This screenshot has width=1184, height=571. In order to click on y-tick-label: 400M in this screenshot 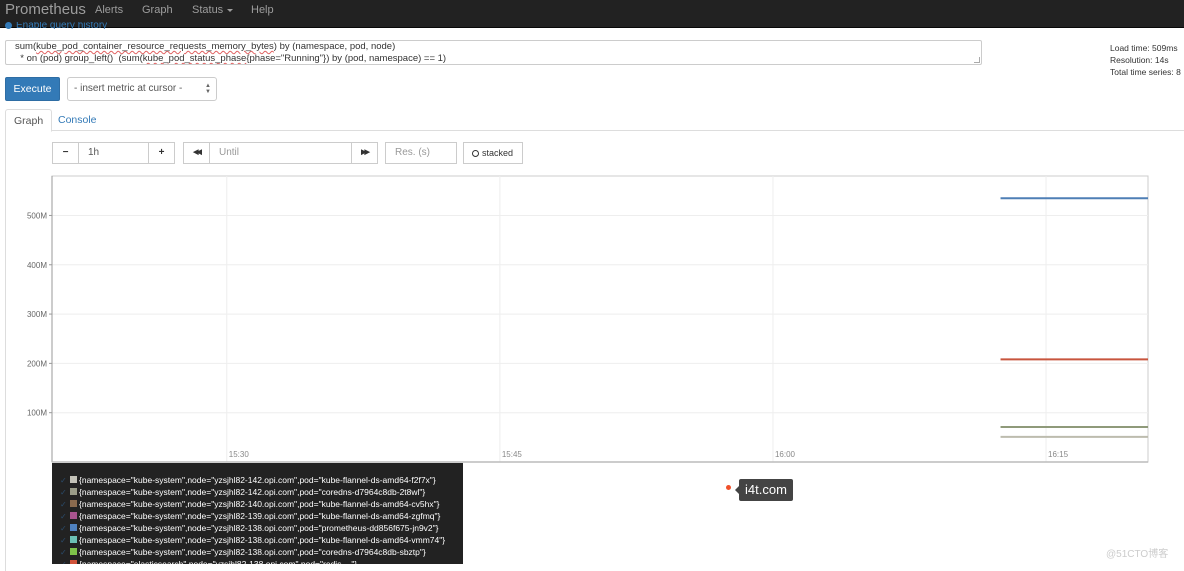, I will do `click(37, 265)`.